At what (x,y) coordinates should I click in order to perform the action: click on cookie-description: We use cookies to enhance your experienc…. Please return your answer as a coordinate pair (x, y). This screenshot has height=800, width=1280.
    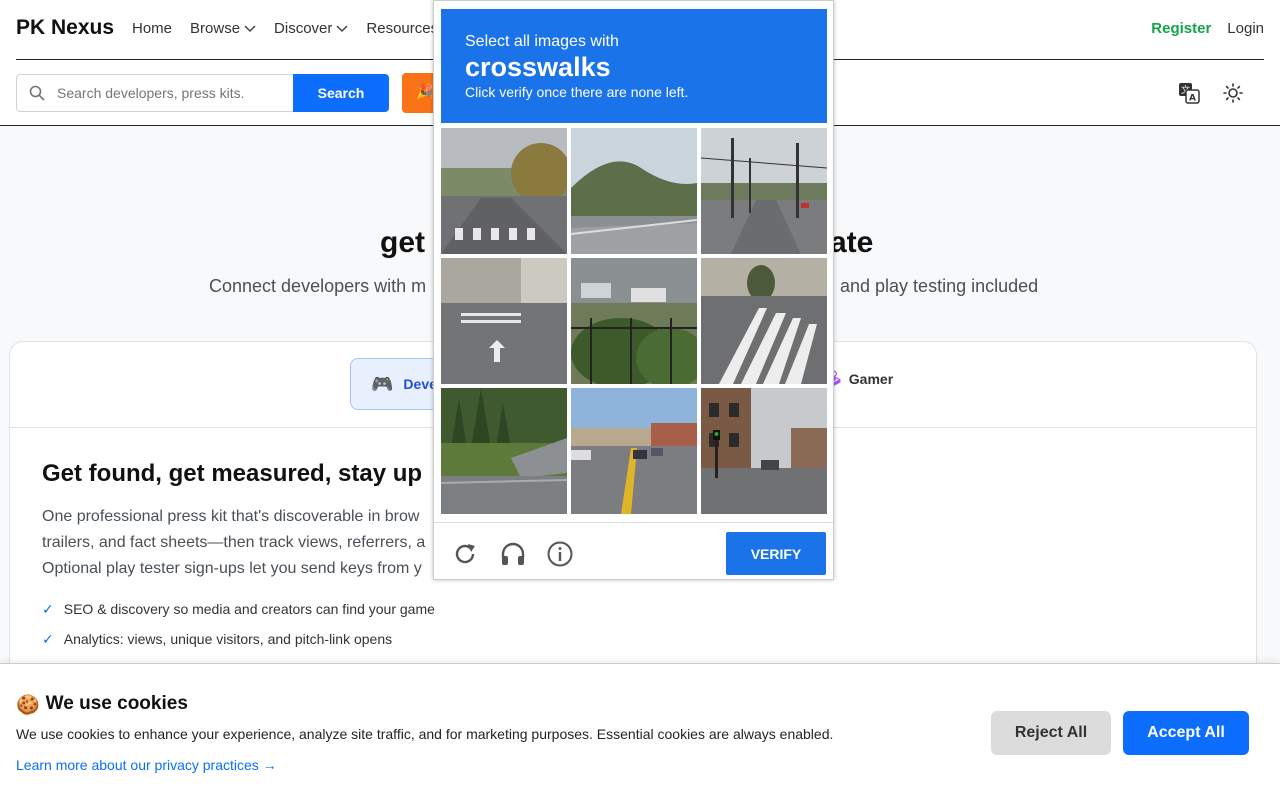
    Looking at the image, I should click on (425, 734).